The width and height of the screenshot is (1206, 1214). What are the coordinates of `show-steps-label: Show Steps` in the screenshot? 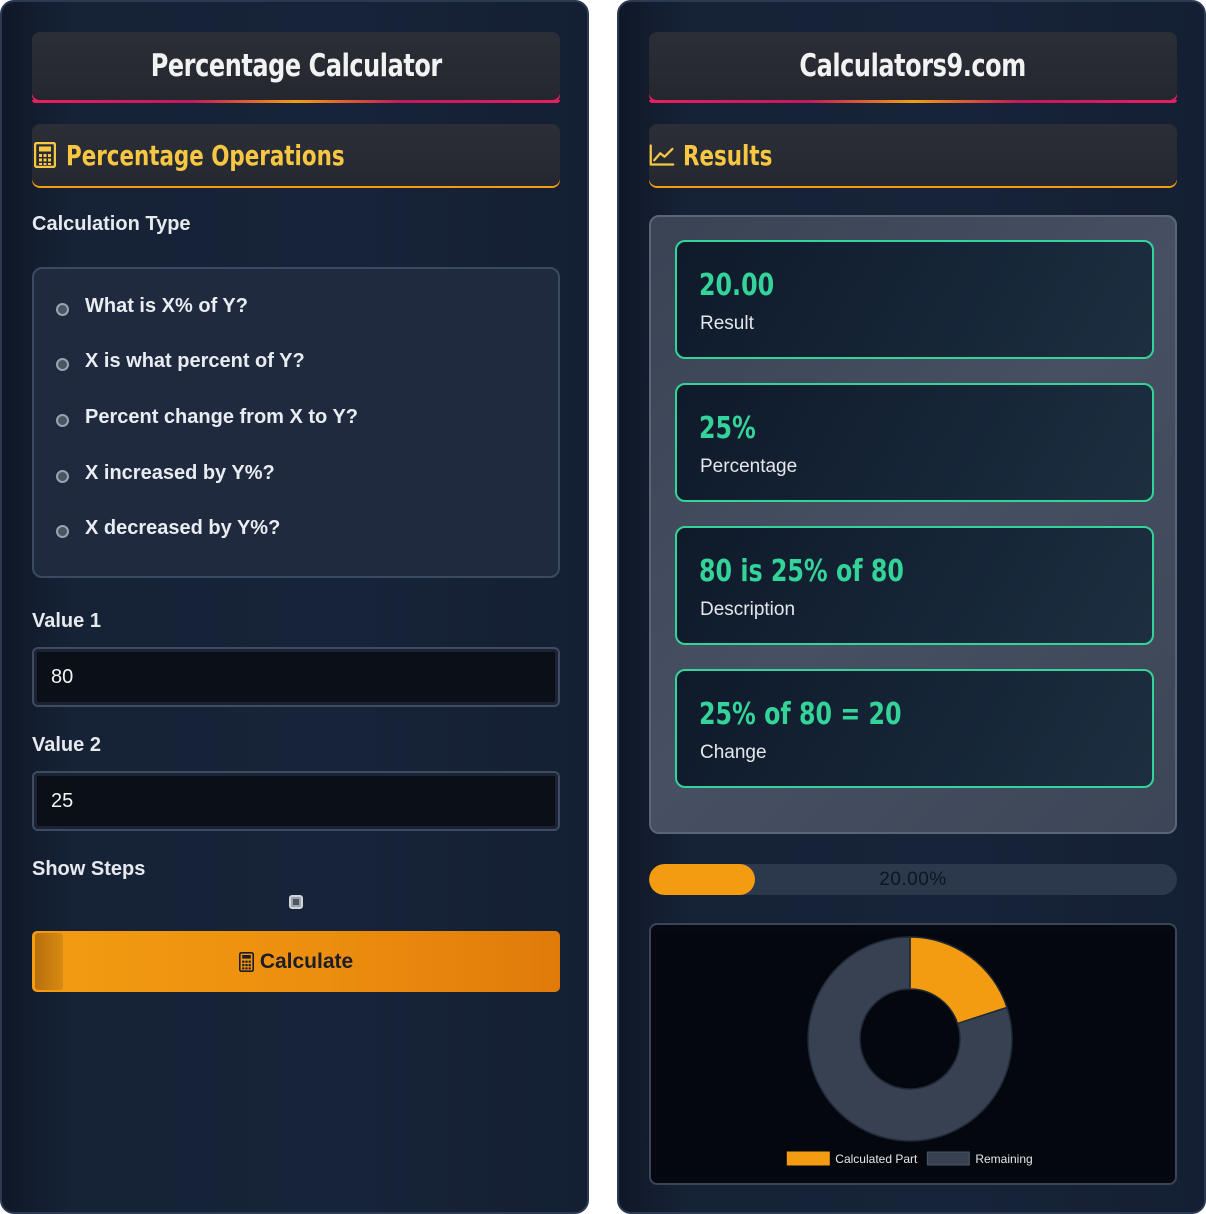 It's located at (89, 869).